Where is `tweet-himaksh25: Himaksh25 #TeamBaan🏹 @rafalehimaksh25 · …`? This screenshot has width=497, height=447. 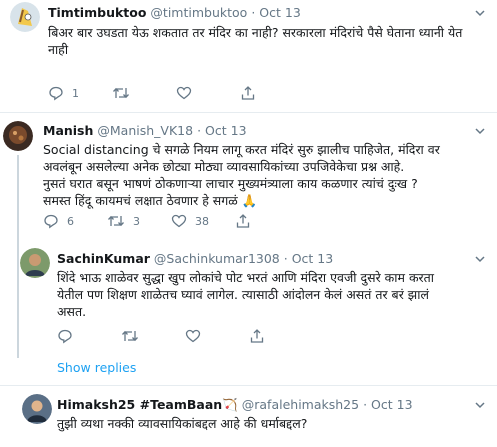 tweet-himaksh25: Himaksh25 #TeamBaan🏹 @rafalehimaksh25 · … is located at coordinates (248, 416).